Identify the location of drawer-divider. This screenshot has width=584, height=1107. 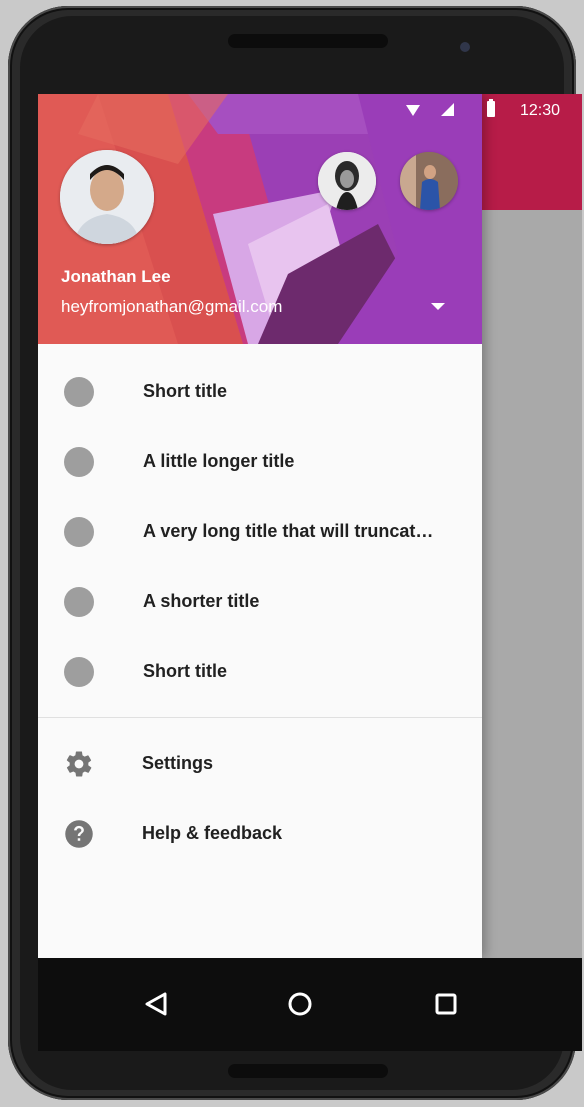
(260, 717).